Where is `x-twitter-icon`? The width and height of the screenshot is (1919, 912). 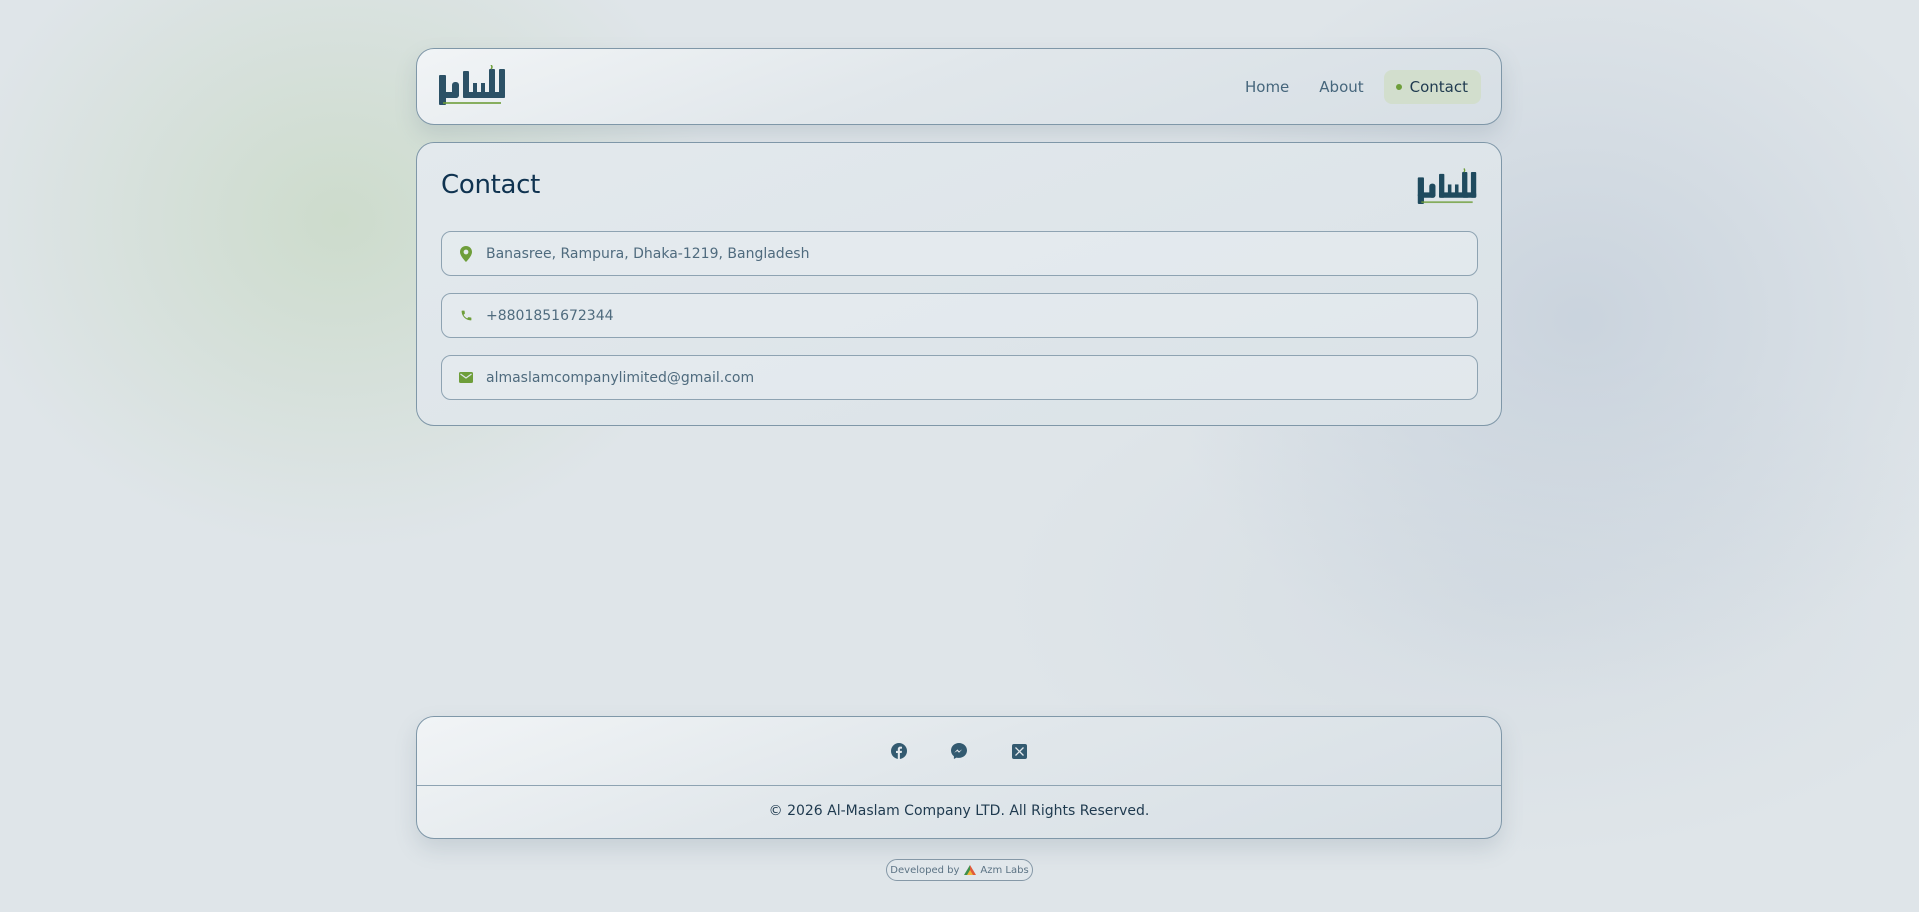 x-twitter-icon is located at coordinates (1019, 751).